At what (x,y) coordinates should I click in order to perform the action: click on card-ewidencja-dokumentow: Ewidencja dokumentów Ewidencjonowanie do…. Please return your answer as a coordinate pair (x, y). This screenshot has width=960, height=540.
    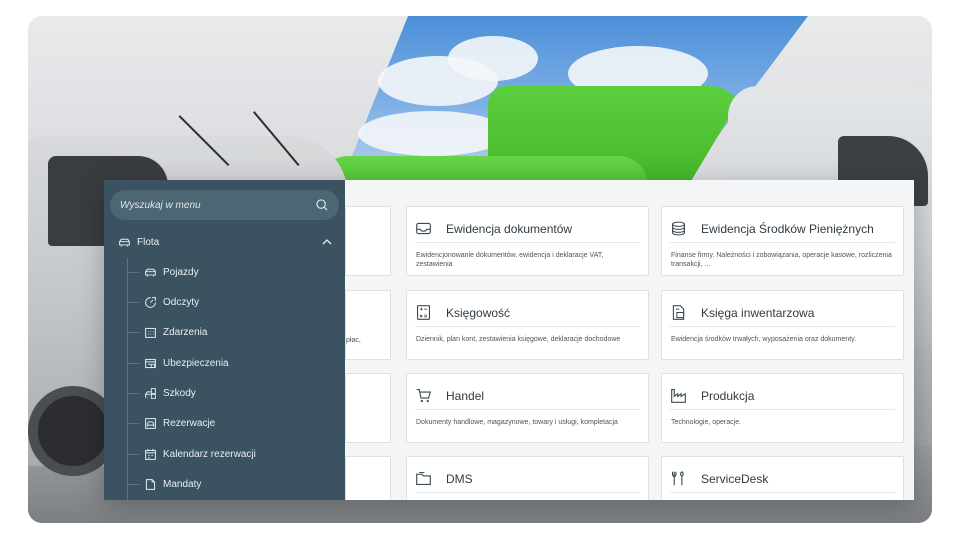
    Looking at the image, I should click on (527, 241).